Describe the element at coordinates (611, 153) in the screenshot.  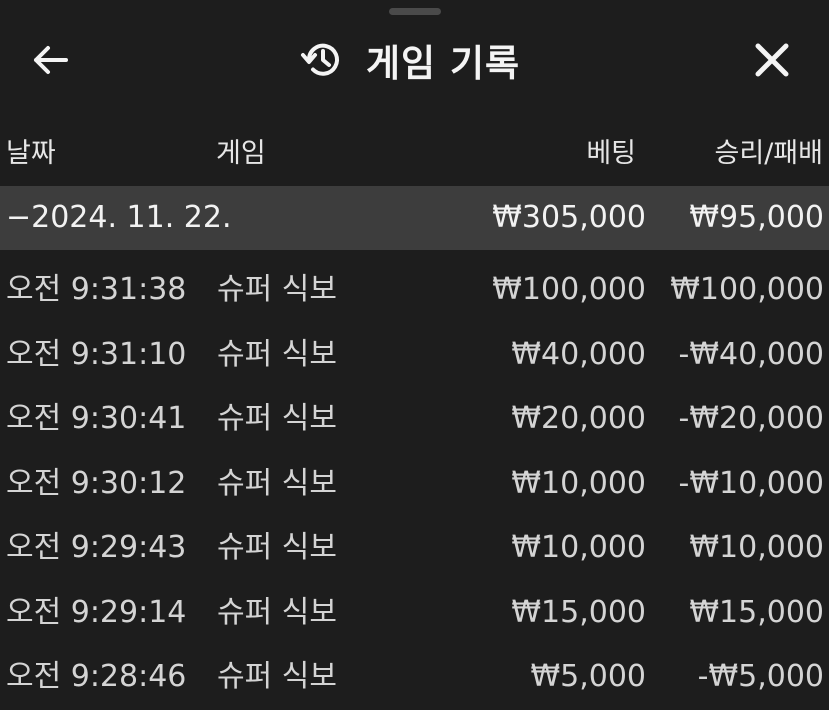
I see `column-header-bet: 베팅` at that location.